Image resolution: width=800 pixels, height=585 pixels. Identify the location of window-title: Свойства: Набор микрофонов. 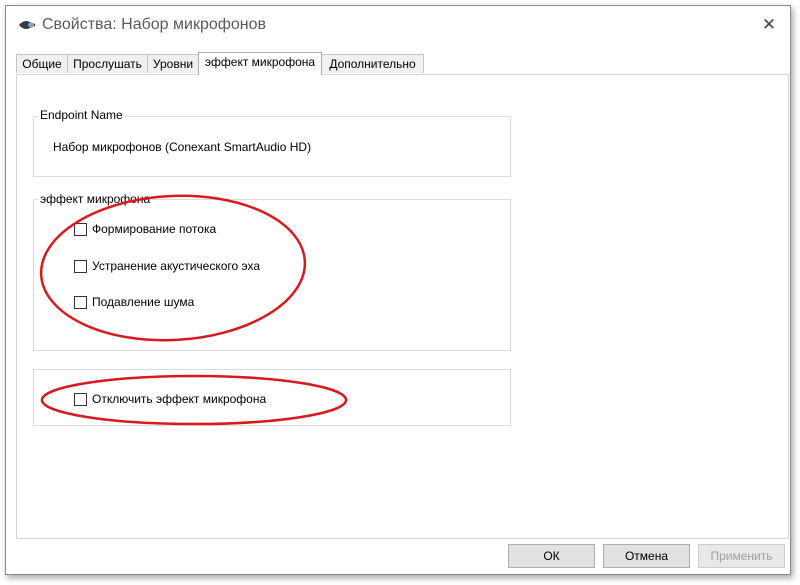
(154, 24).